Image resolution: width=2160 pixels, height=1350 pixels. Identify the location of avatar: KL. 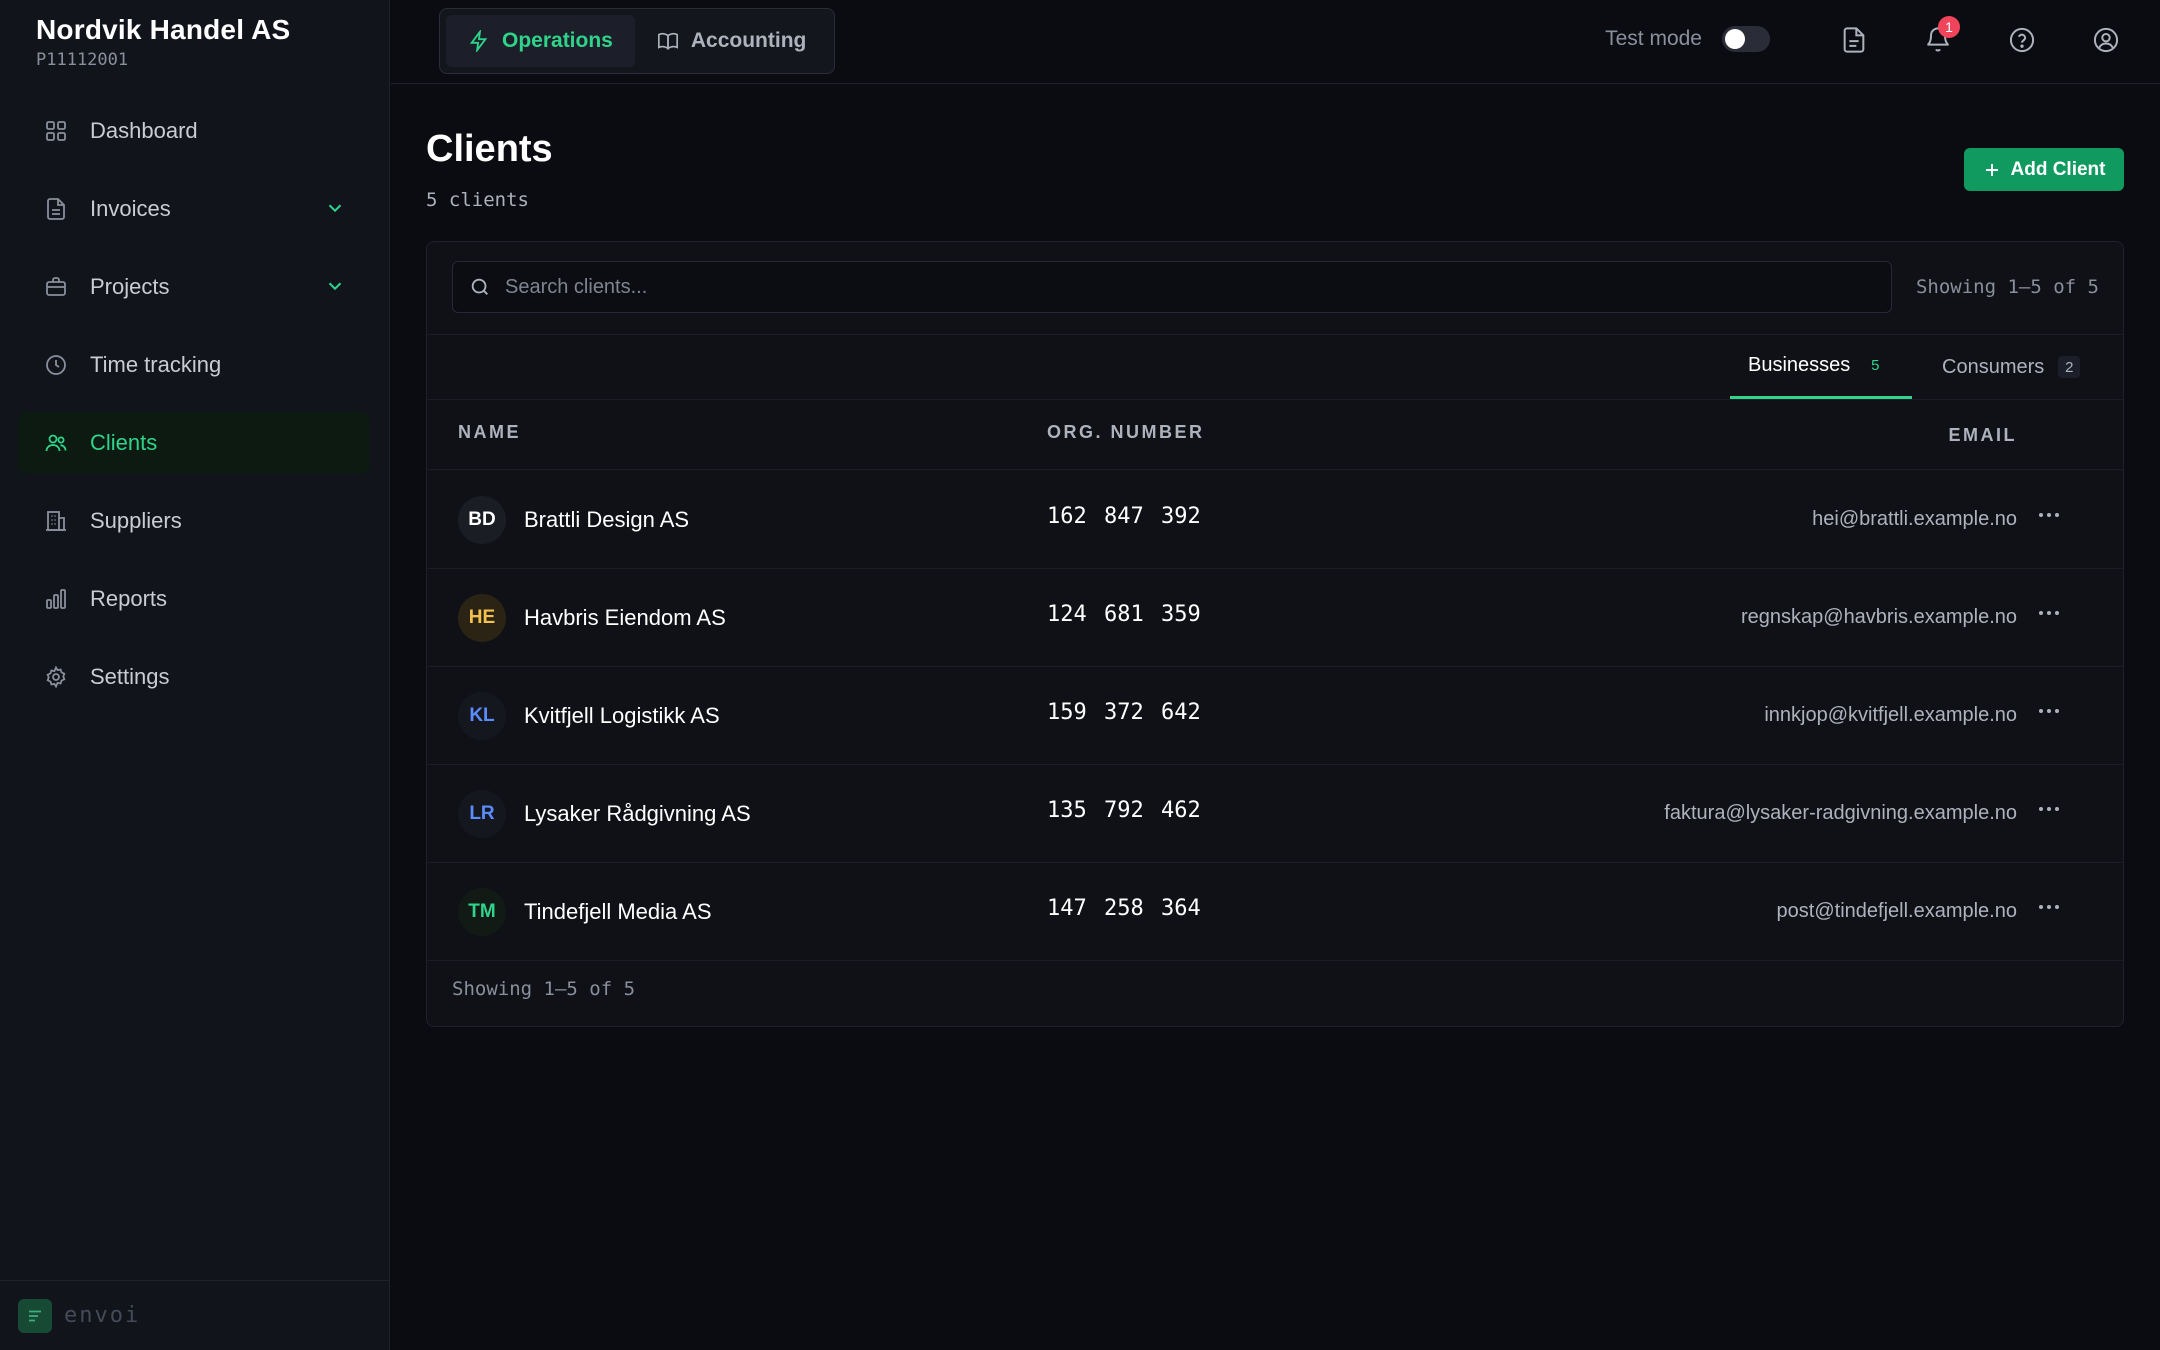
(482, 716).